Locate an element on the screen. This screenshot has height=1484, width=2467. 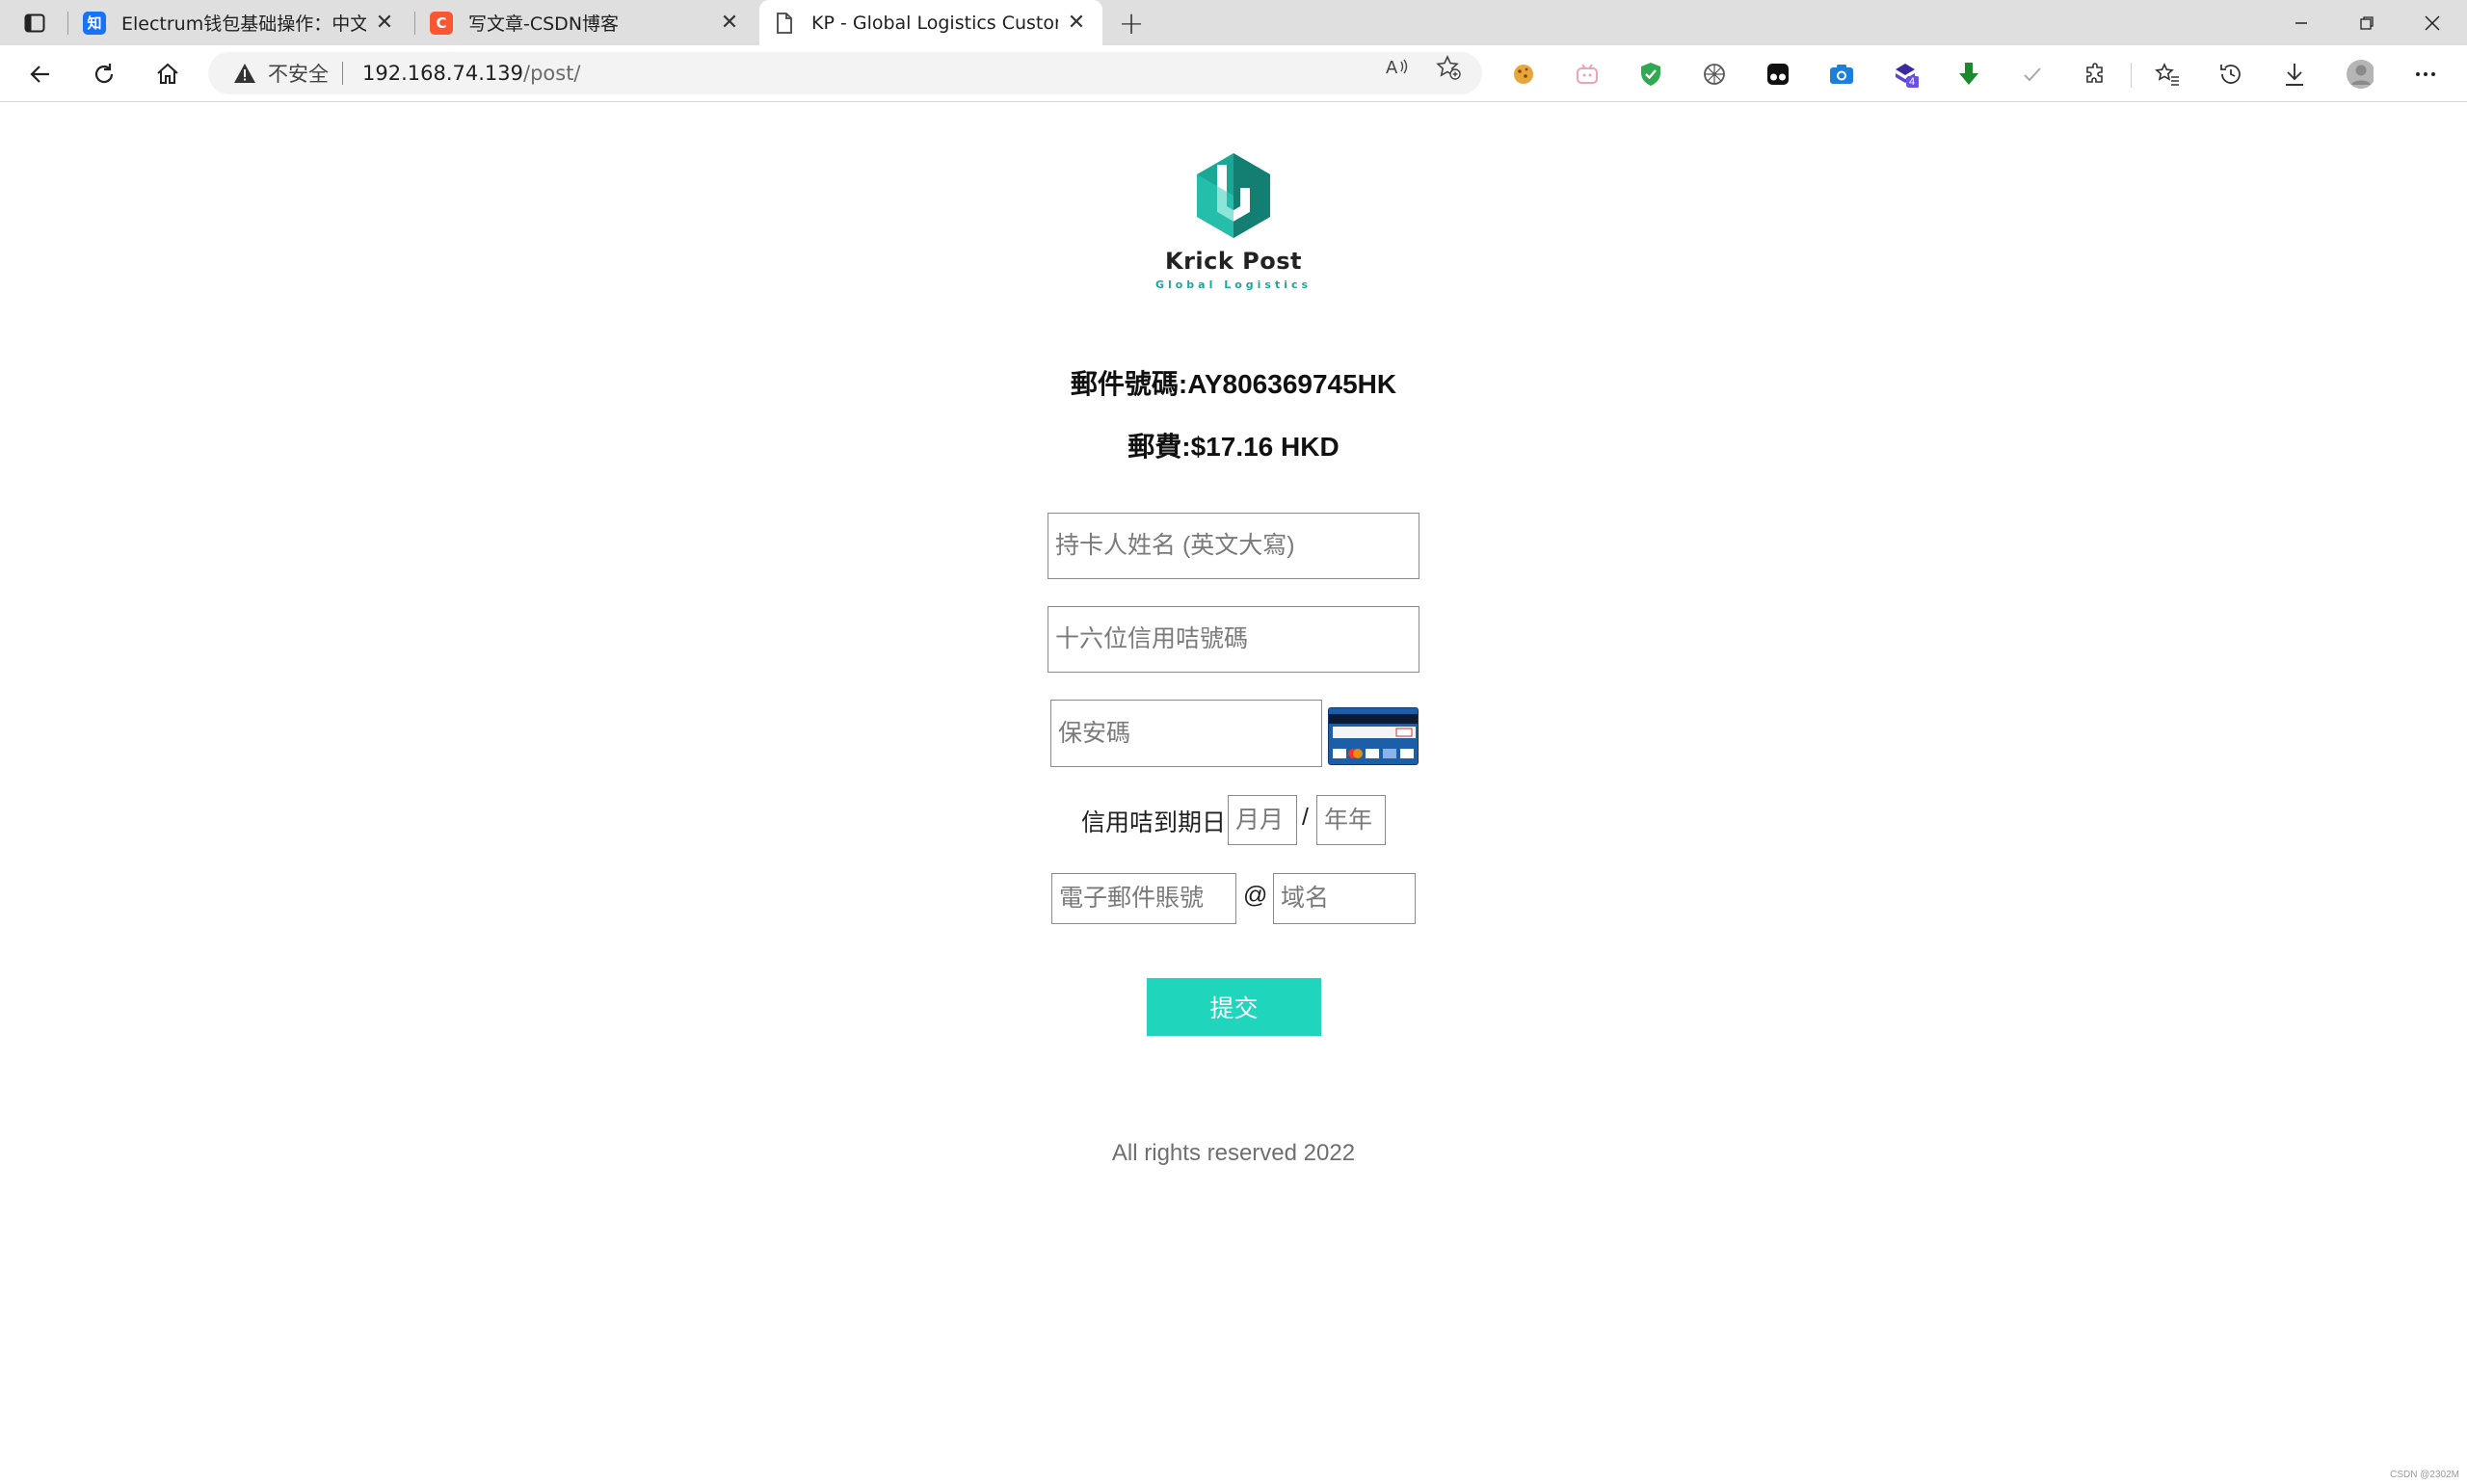
svg-text: A is located at coordinates (1392, 68).